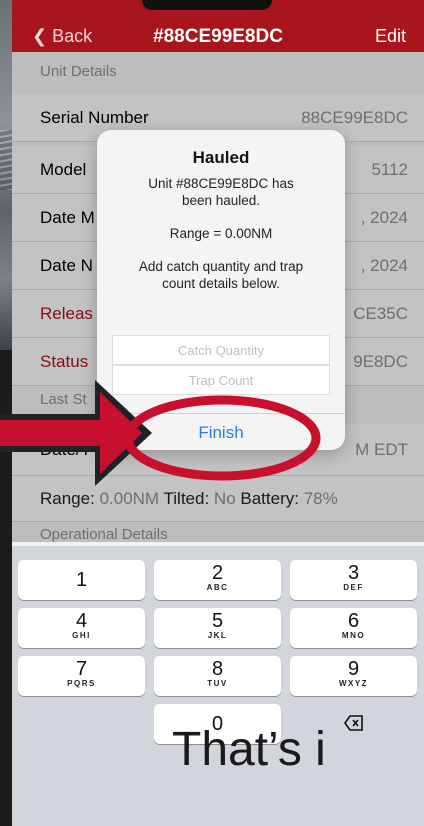 The width and height of the screenshot is (424, 826). I want to click on key-9: 9 WXYZ, so click(353, 676).